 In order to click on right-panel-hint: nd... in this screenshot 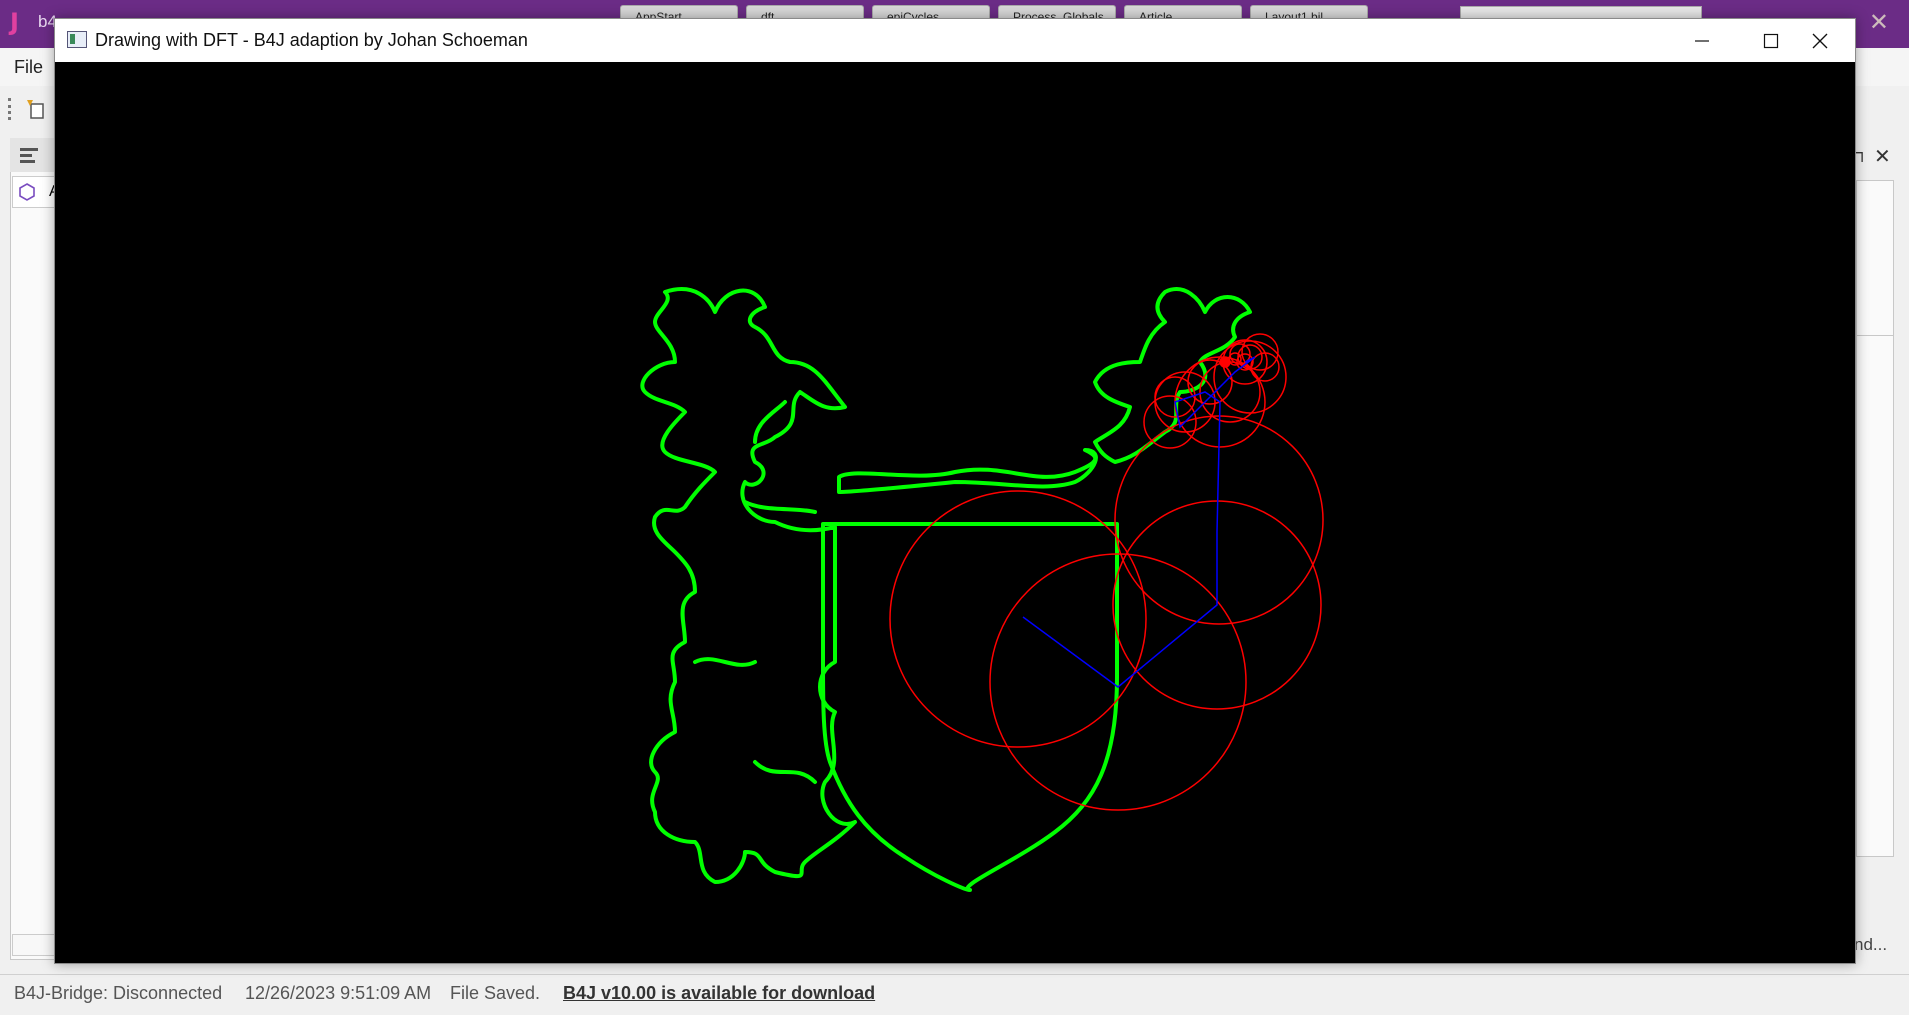, I will do `click(1871, 944)`.